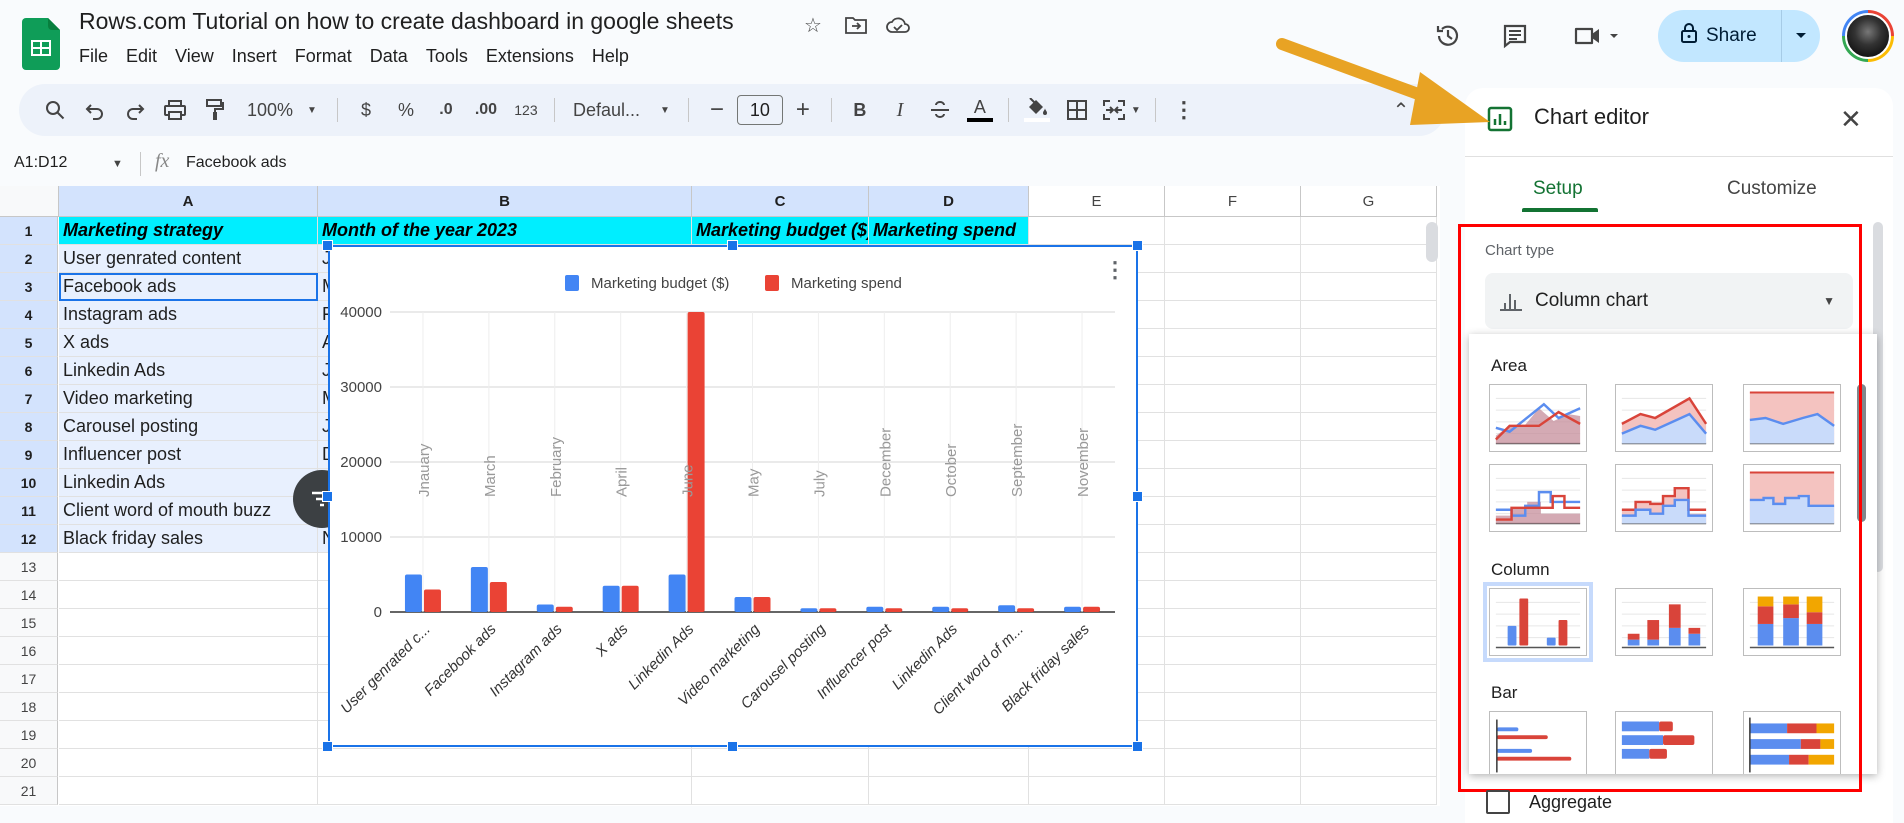 This screenshot has height=823, width=1904. Describe the element at coordinates (1432, 242) in the screenshot. I see `vertical-scrollbar` at that location.